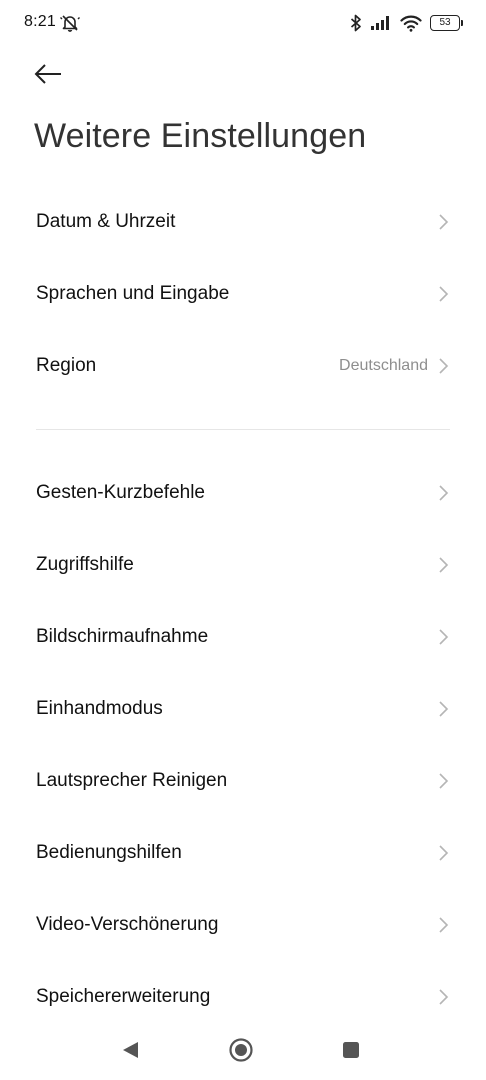 The image size is (486, 1080). I want to click on settings-item-video-verschoenerung: Video-Verschönerung, so click(243, 925).